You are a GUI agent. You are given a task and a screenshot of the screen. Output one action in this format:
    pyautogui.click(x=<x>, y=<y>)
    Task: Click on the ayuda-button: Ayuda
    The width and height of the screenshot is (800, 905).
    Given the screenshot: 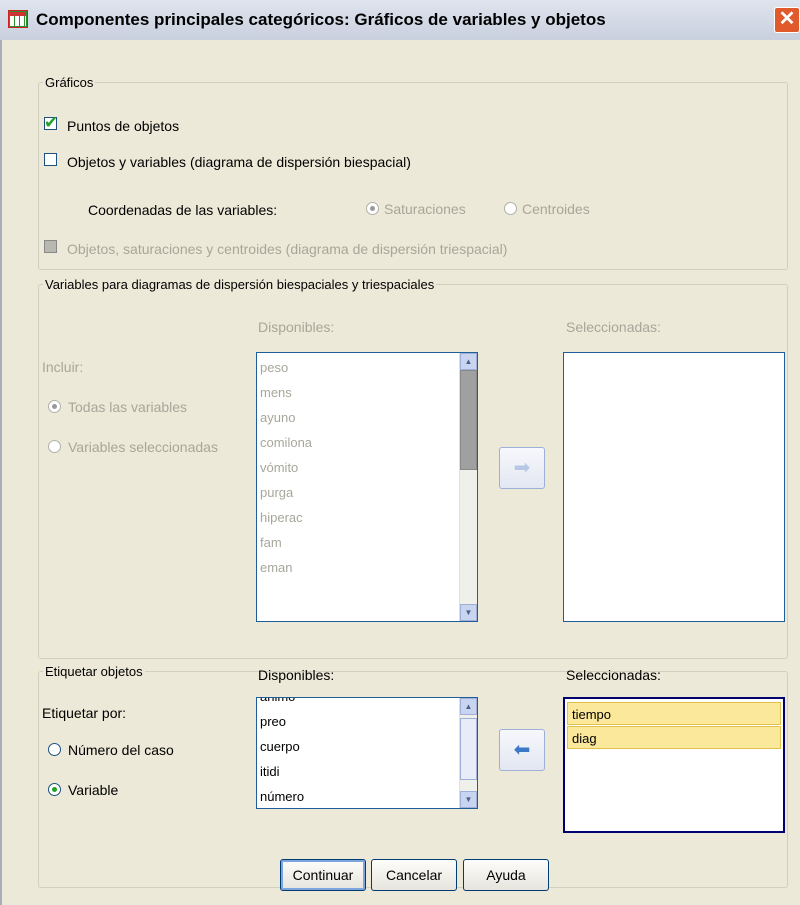 What is the action you would take?
    pyautogui.click(x=506, y=875)
    